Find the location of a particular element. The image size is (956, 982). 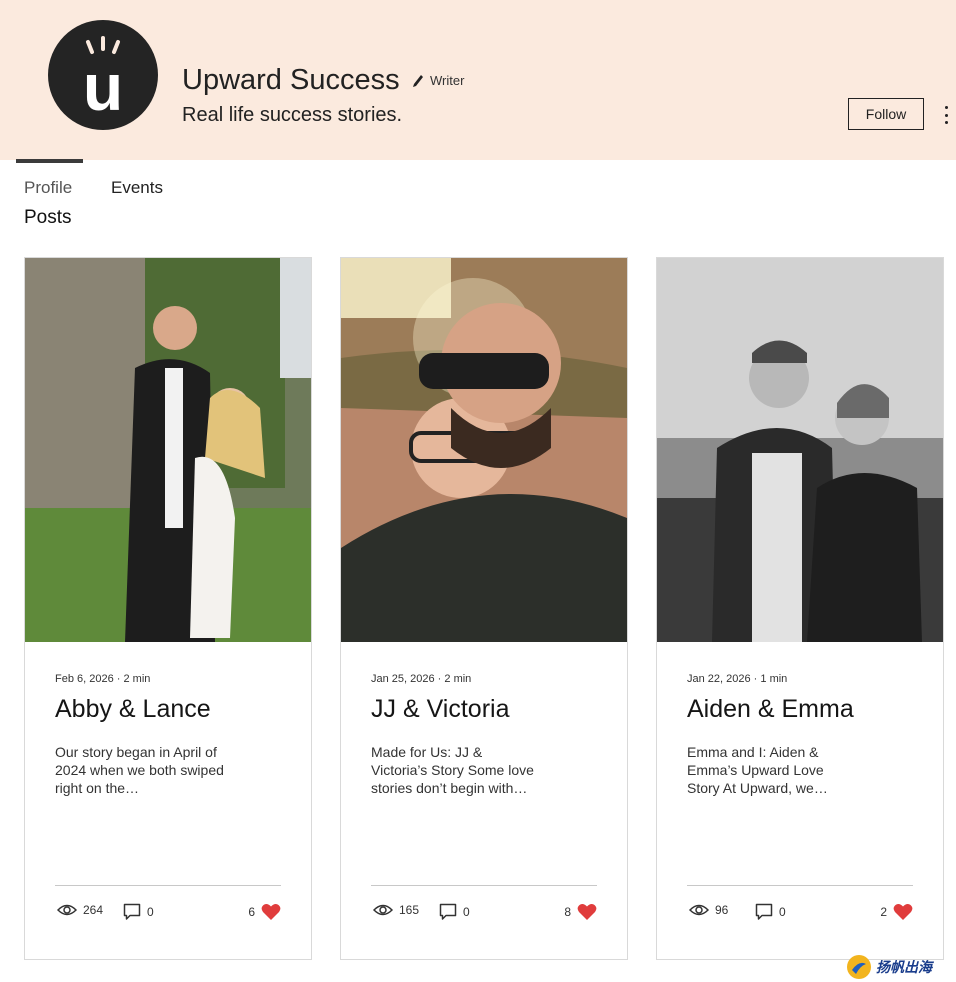

likes-count: 6 is located at coordinates (251, 912).